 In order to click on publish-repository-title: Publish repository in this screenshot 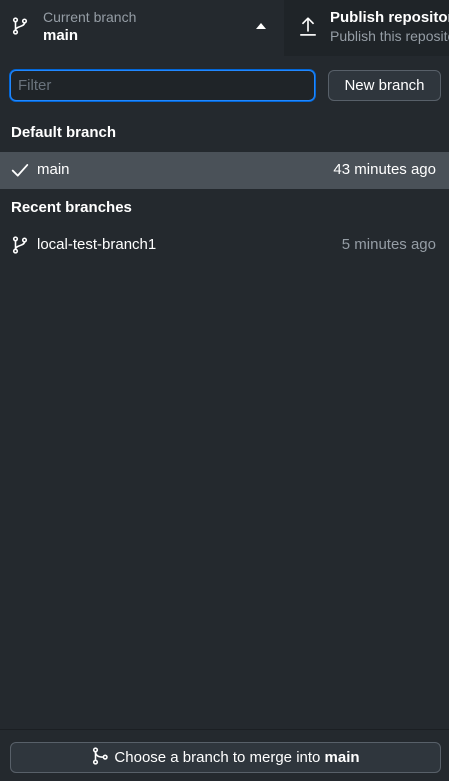, I will do `click(389, 17)`.